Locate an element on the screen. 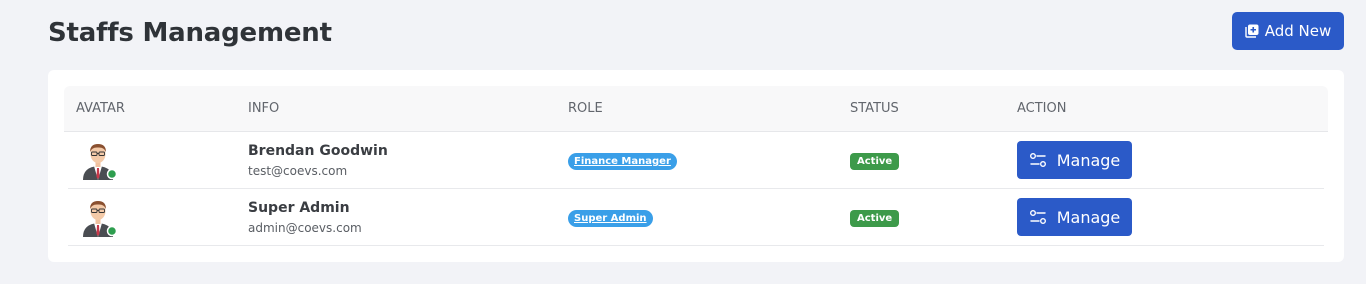 The height and width of the screenshot is (284, 1366). table-header: AVATAR INFO ROLE STATUS ACTION is located at coordinates (696, 109).